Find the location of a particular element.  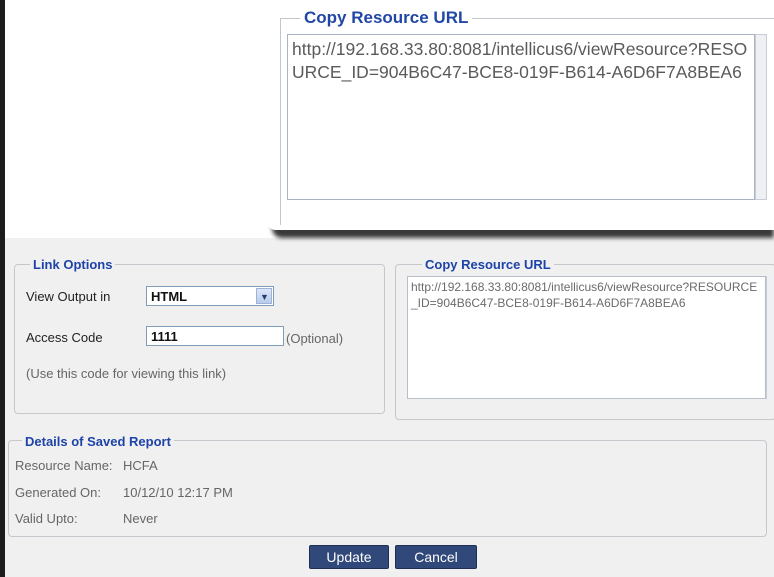

url-textarea-scrollbar is located at coordinates (770, 337).